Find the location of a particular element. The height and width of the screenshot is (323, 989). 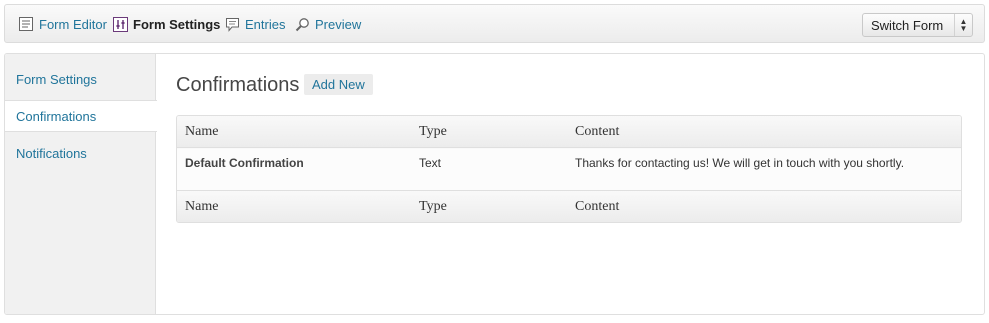

form-editor-link: Form Editor is located at coordinates (62, 24).